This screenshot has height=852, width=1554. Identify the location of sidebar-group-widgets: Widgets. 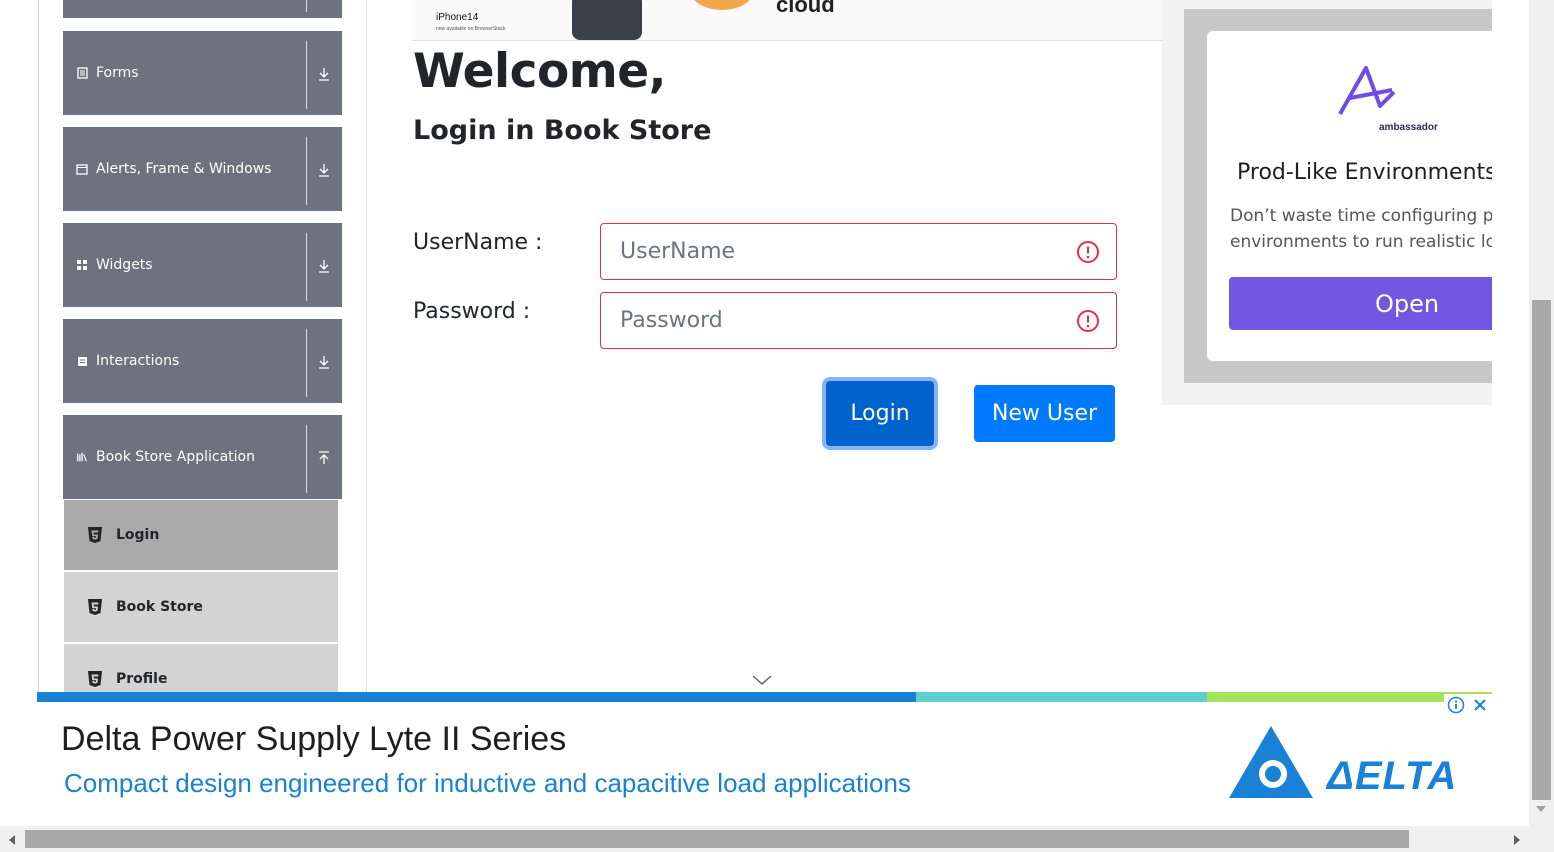
(202, 265).